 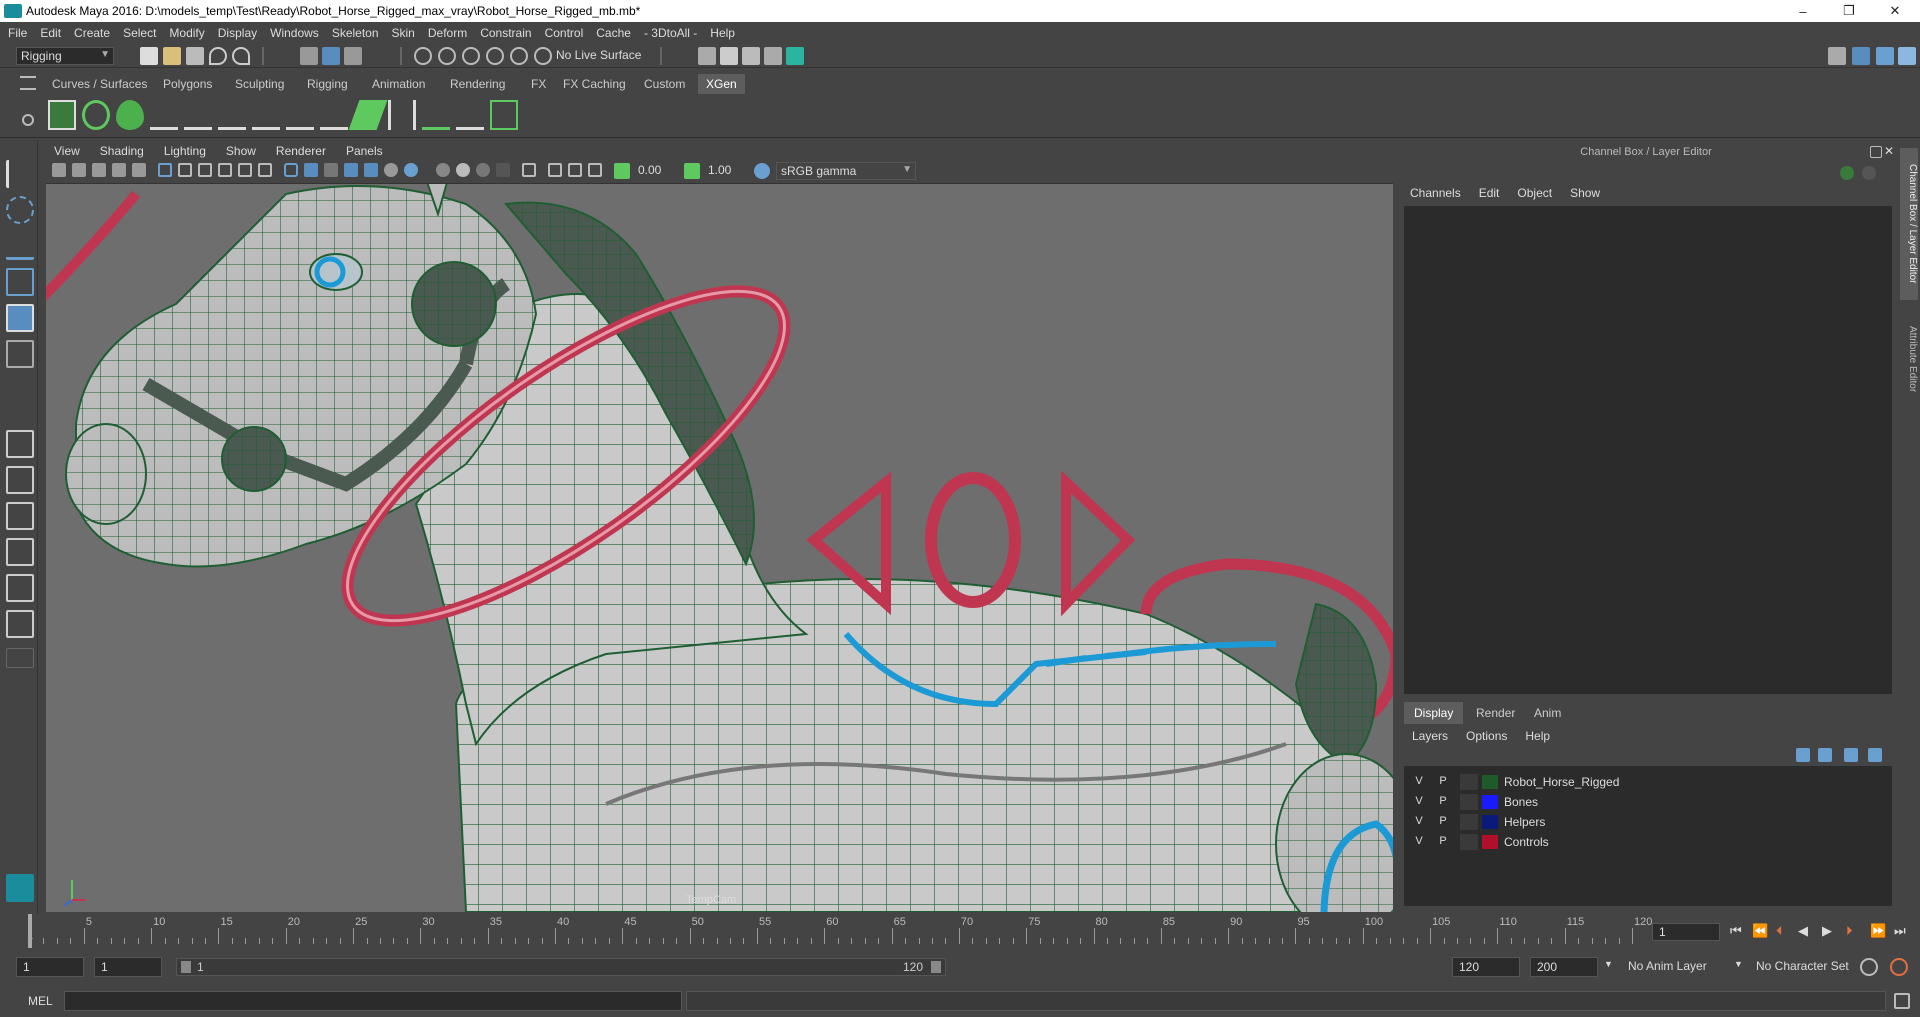 What do you see at coordinates (1585, 193) in the screenshot?
I see `channel-box-menu-show: Show` at bounding box center [1585, 193].